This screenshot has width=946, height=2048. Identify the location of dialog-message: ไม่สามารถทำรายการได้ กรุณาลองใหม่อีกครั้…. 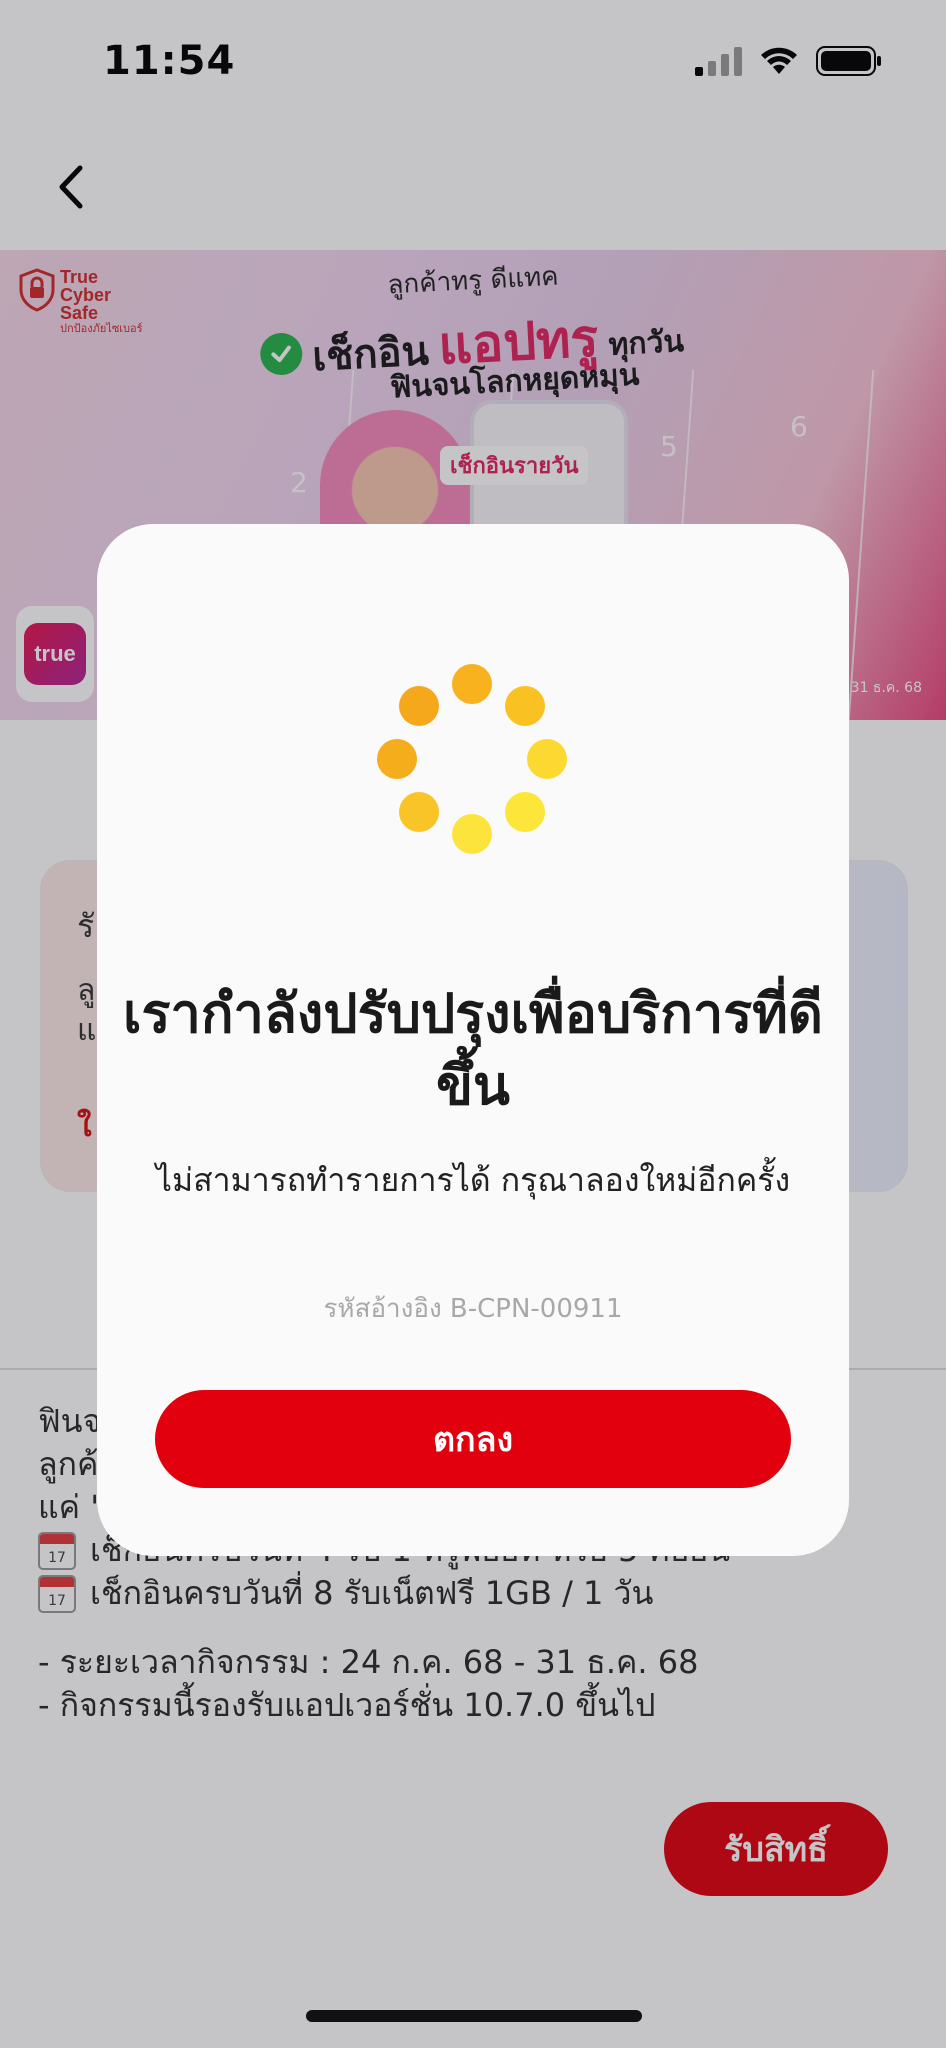
(473, 1180).